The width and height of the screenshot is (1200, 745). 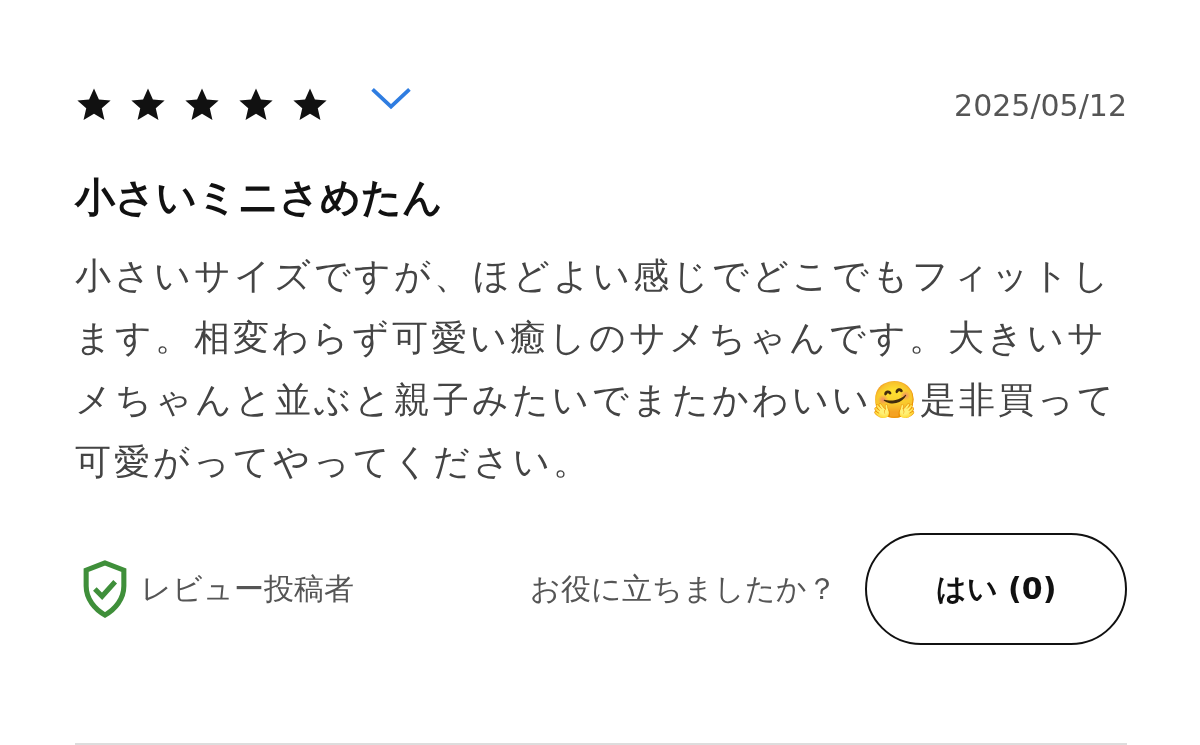 What do you see at coordinates (1040, 105) in the screenshot?
I see `review-date: 2025/05/12` at bounding box center [1040, 105].